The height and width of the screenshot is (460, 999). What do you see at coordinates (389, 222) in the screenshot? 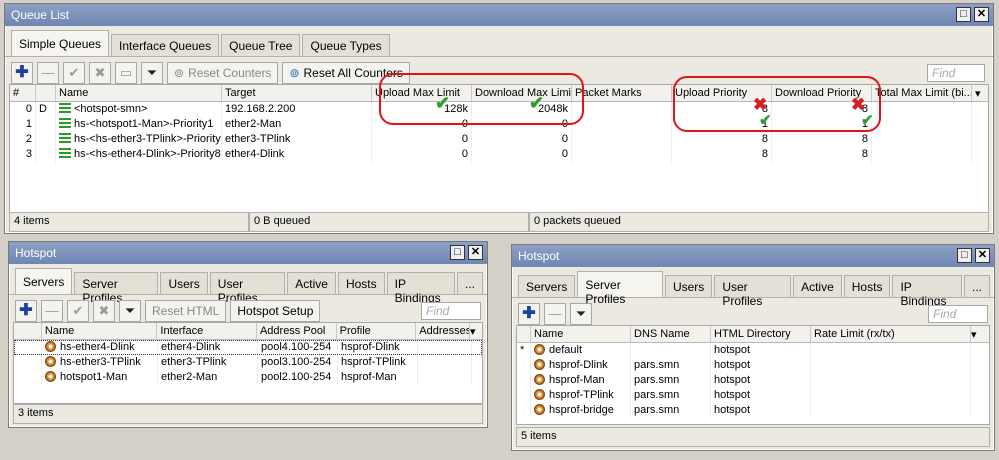
I see `status-queued: 0 B queued` at bounding box center [389, 222].